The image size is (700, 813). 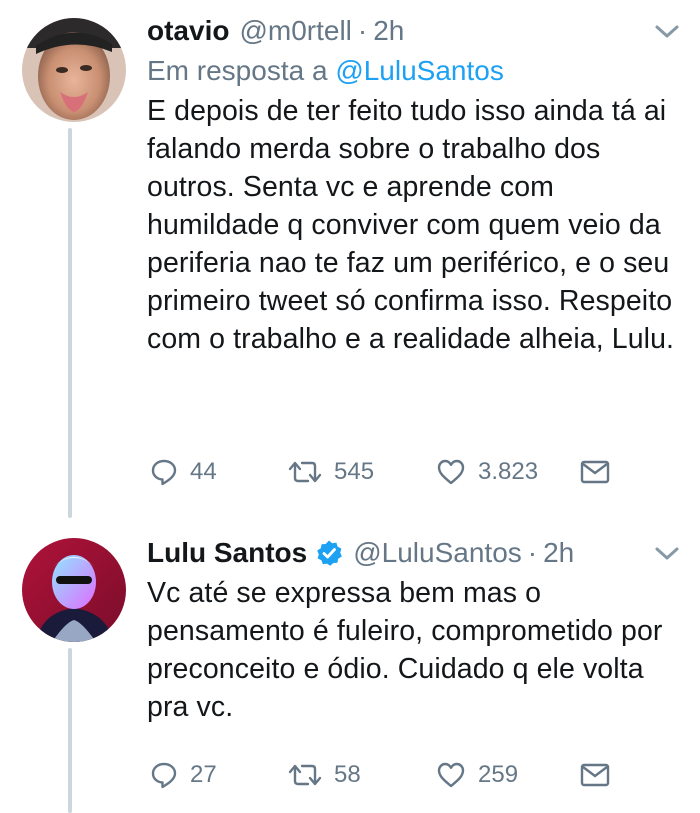 What do you see at coordinates (477, 775) in the screenshot?
I see `like-button: 259` at bounding box center [477, 775].